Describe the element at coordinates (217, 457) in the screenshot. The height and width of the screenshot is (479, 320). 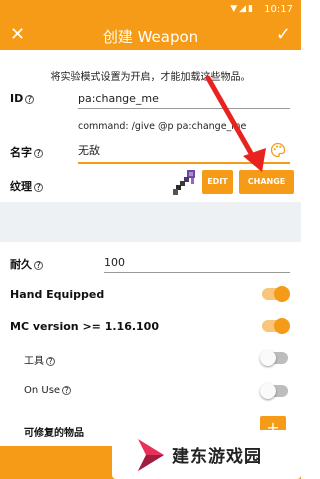
I see `watermark-text: 建东游戏园` at that location.